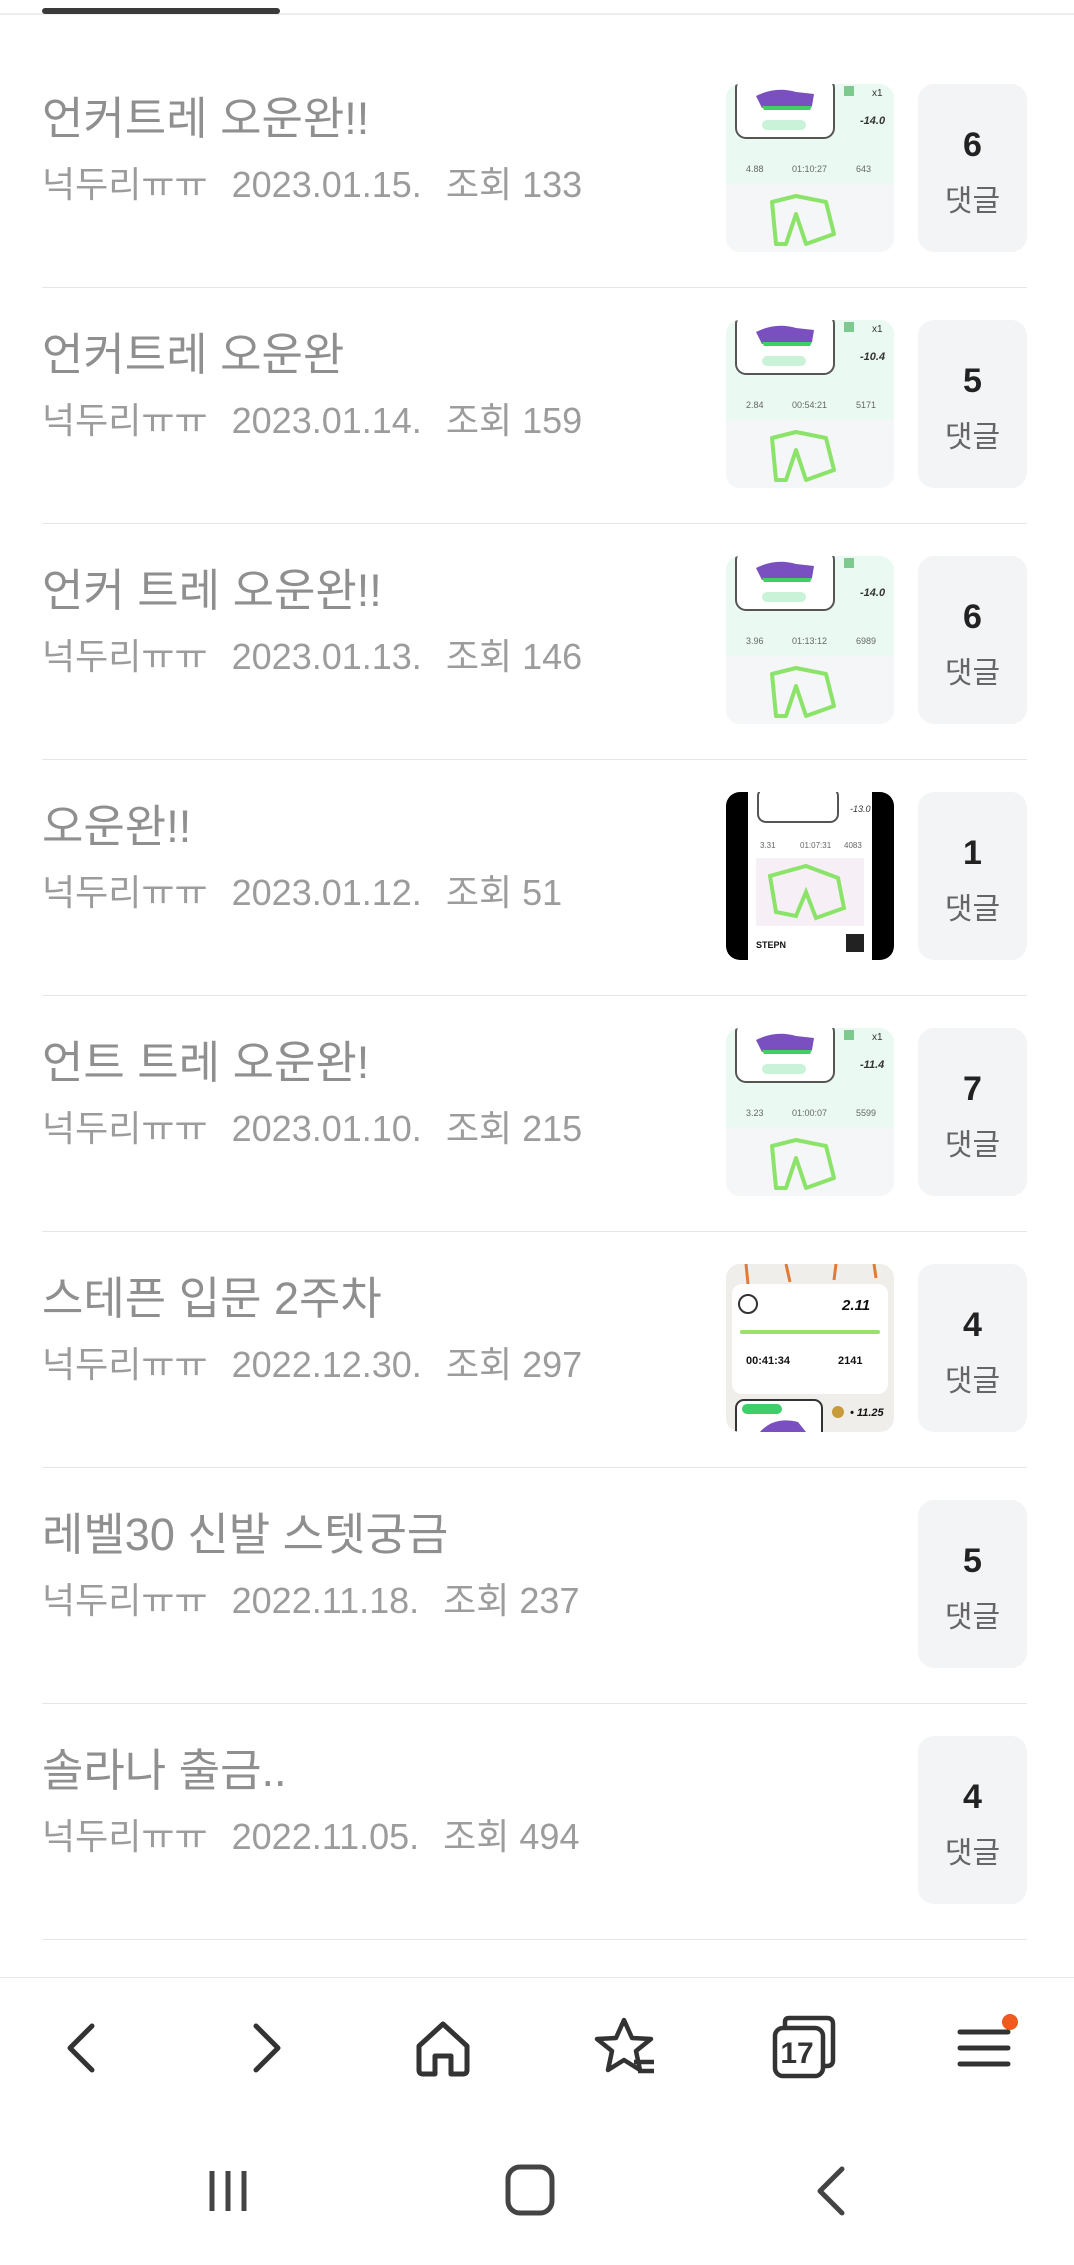  I want to click on svg-text: -13.0, so click(860, 809).